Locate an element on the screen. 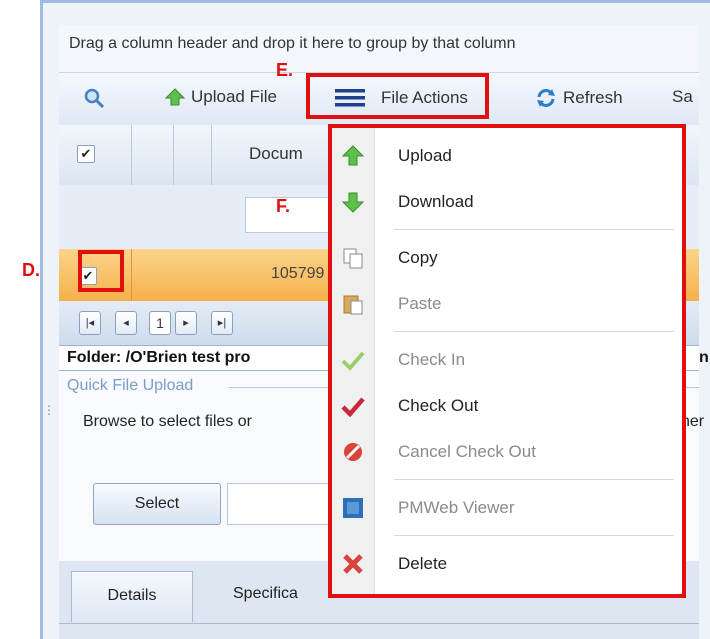 The width and height of the screenshot is (710, 639). menu-item-cancel-check-out: Cancel Check Out is located at coordinates (507, 451).